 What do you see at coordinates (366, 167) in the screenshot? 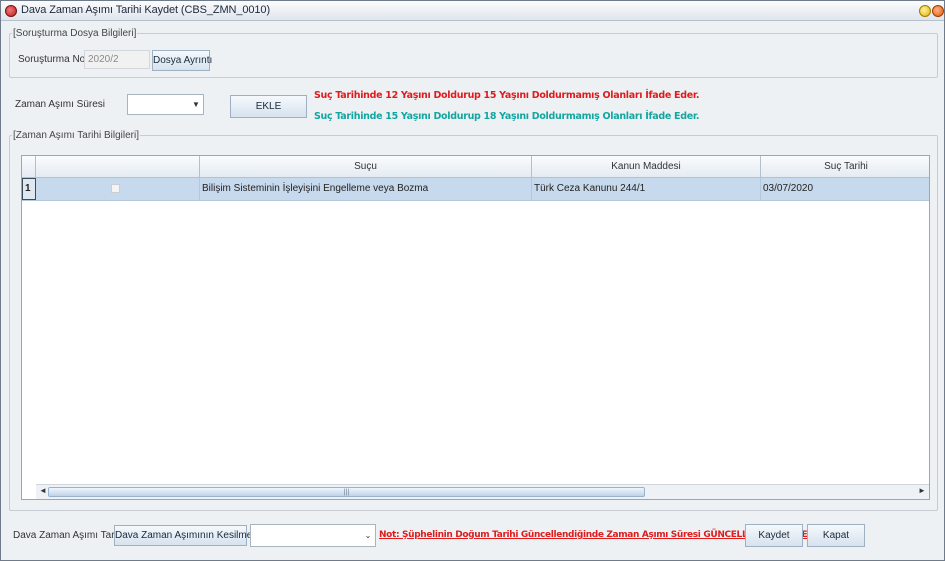
I see `column-header-crime: Suçu` at bounding box center [366, 167].